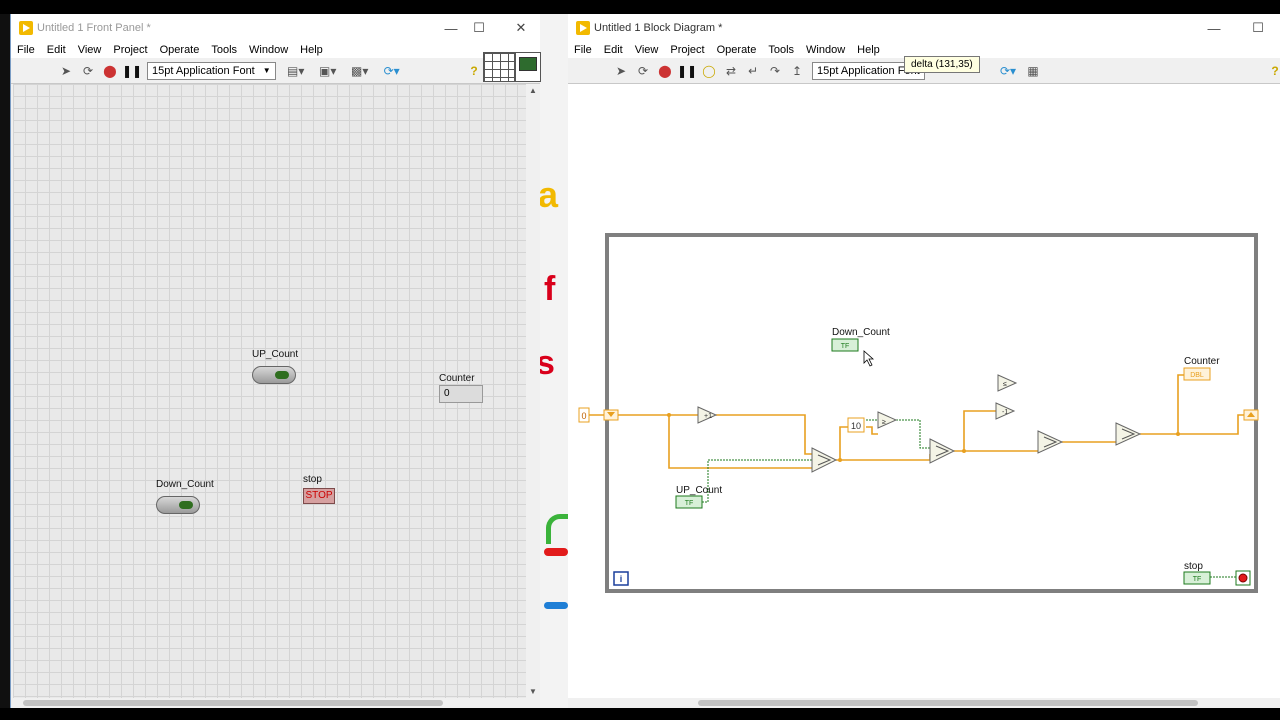 Image resolution: width=1280 pixels, height=720 pixels. Describe the element at coordinates (731, 71) in the screenshot. I see `retain-wire-values-icon: ⇄` at that location.